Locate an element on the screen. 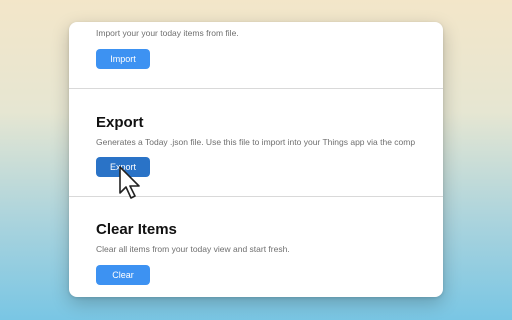  import-description: Import your your today items from file. is located at coordinates (167, 33).